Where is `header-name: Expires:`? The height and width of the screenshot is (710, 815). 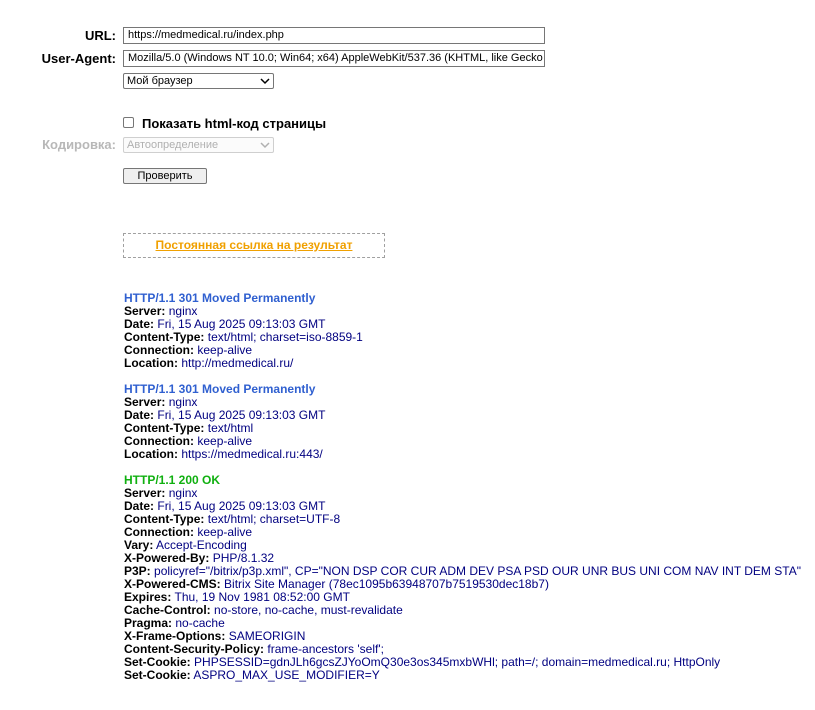 header-name: Expires: is located at coordinates (148, 597).